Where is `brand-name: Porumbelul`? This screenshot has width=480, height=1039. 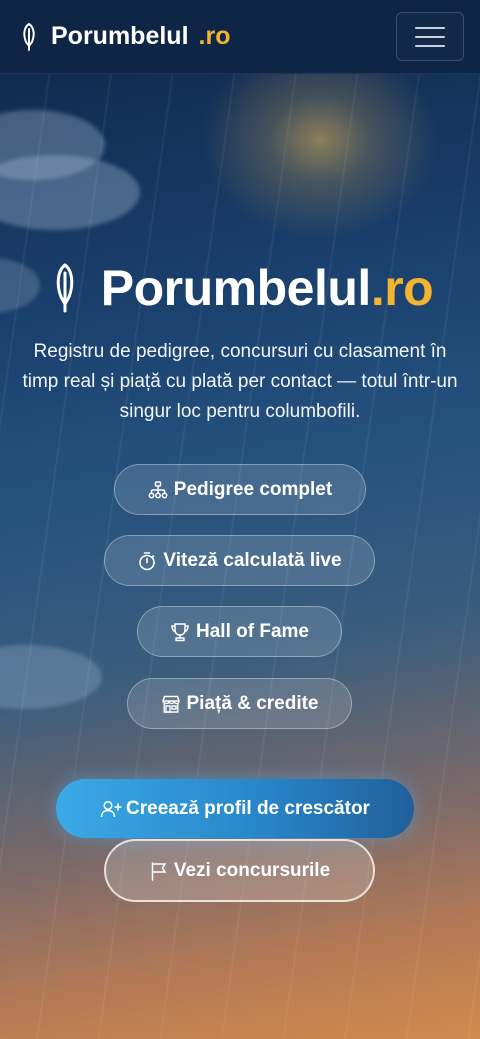
brand-name: Porumbelul is located at coordinates (120, 36).